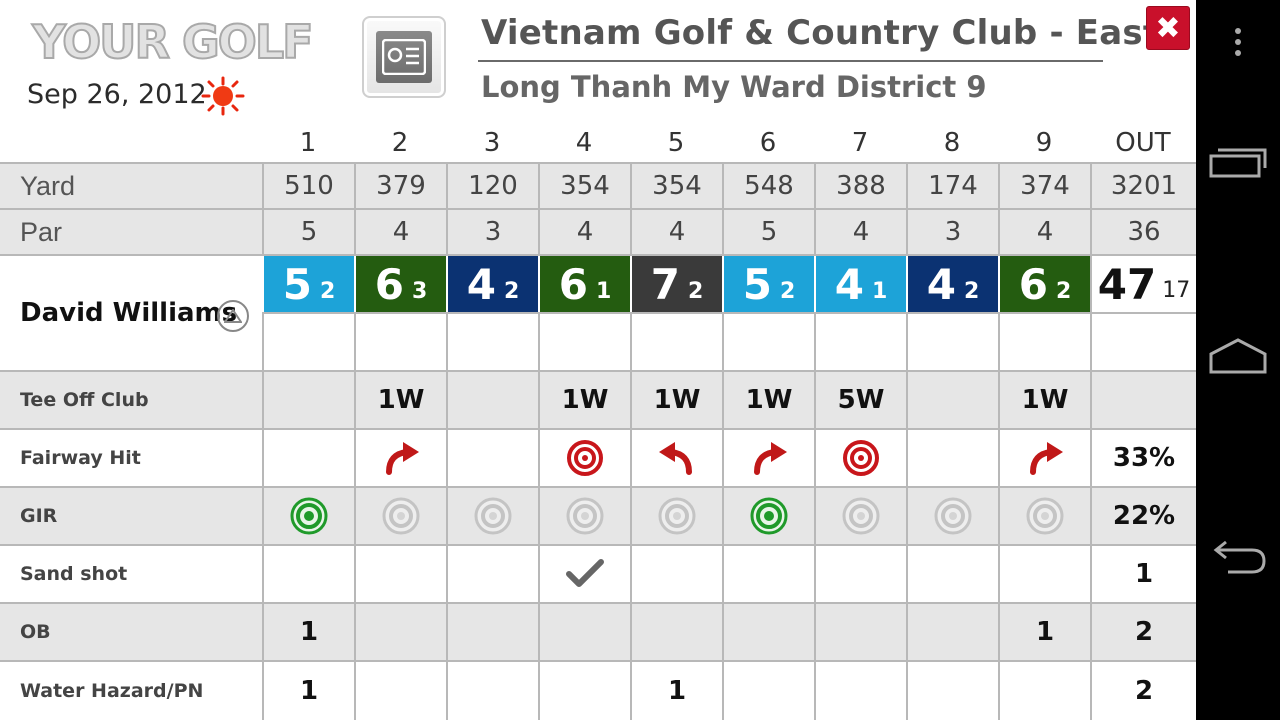 The height and width of the screenshot is (720, 1280). I want to click on fairway-hit-row: Fairway Hit 33%, so click(598, 457).